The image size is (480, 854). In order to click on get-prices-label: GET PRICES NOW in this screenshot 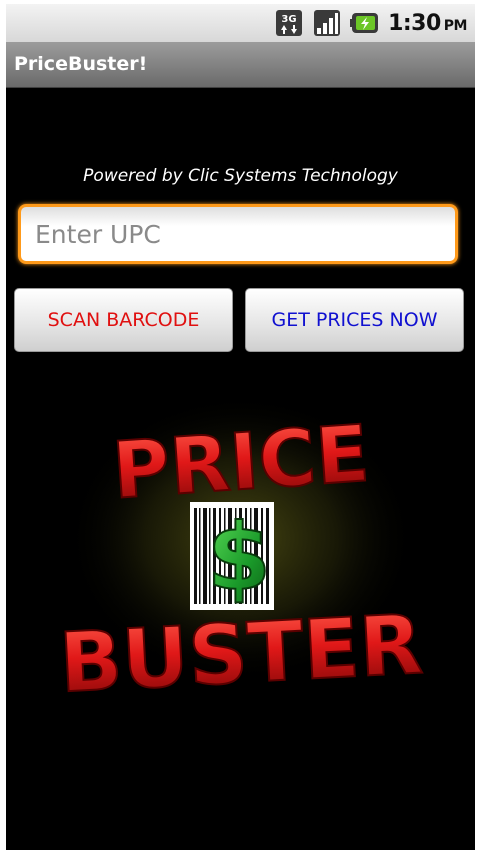, I will do `click(354, 320)`.